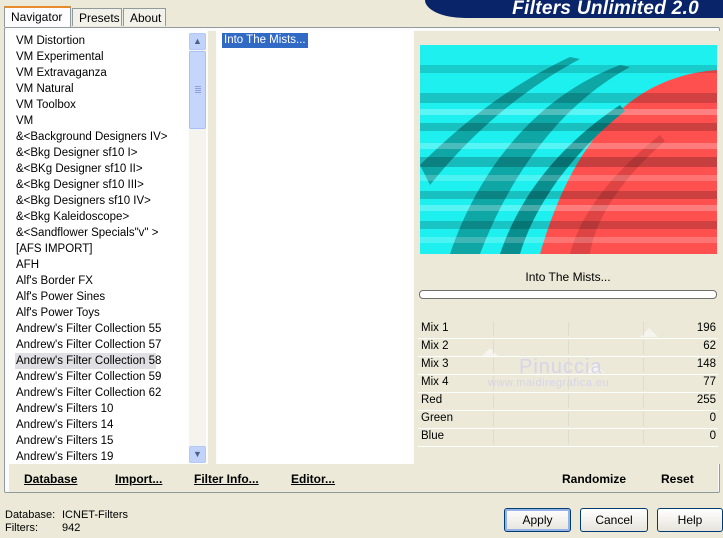 The width and height of the screenshot is (723, 538). What do you see at coordinates (88, 361) in the screenshot?
I see `filter-list-item: Andrew's Filter Collection 58` at bounding box center [88, 361].